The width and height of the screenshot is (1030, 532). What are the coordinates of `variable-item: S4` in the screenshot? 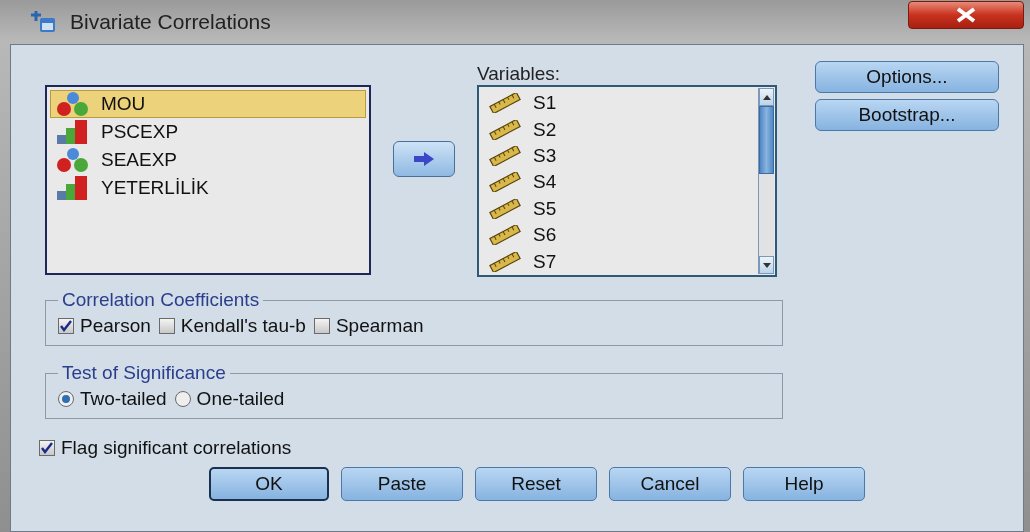 It's located at (623, 182).